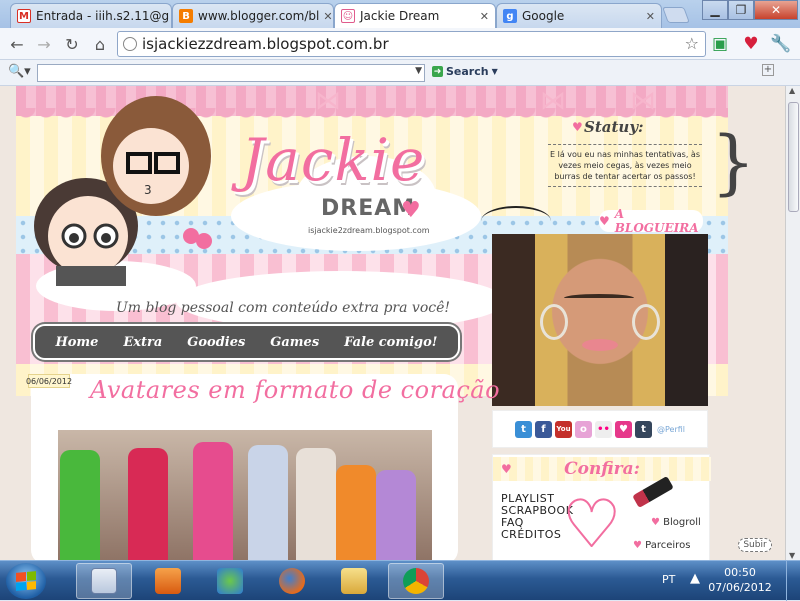  What do you see at coordinates (354, 581) in the screenshot?
I see `taskbar-explorer` at bounding box center [354, 581].